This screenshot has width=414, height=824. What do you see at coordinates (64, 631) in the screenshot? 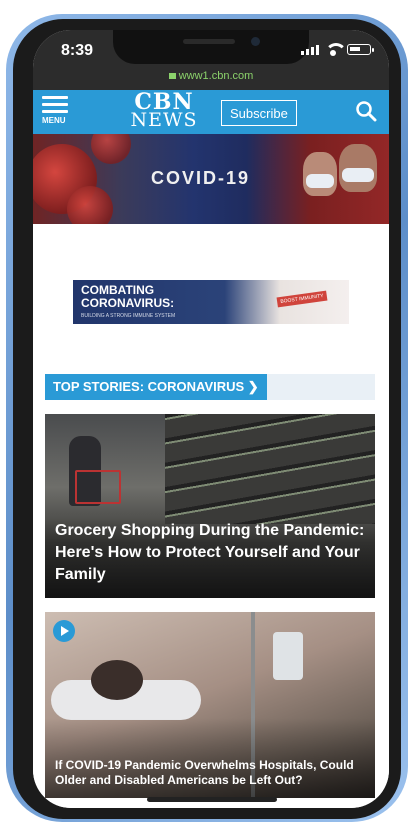
I see `play-icon` at bounding box center [64, 631].